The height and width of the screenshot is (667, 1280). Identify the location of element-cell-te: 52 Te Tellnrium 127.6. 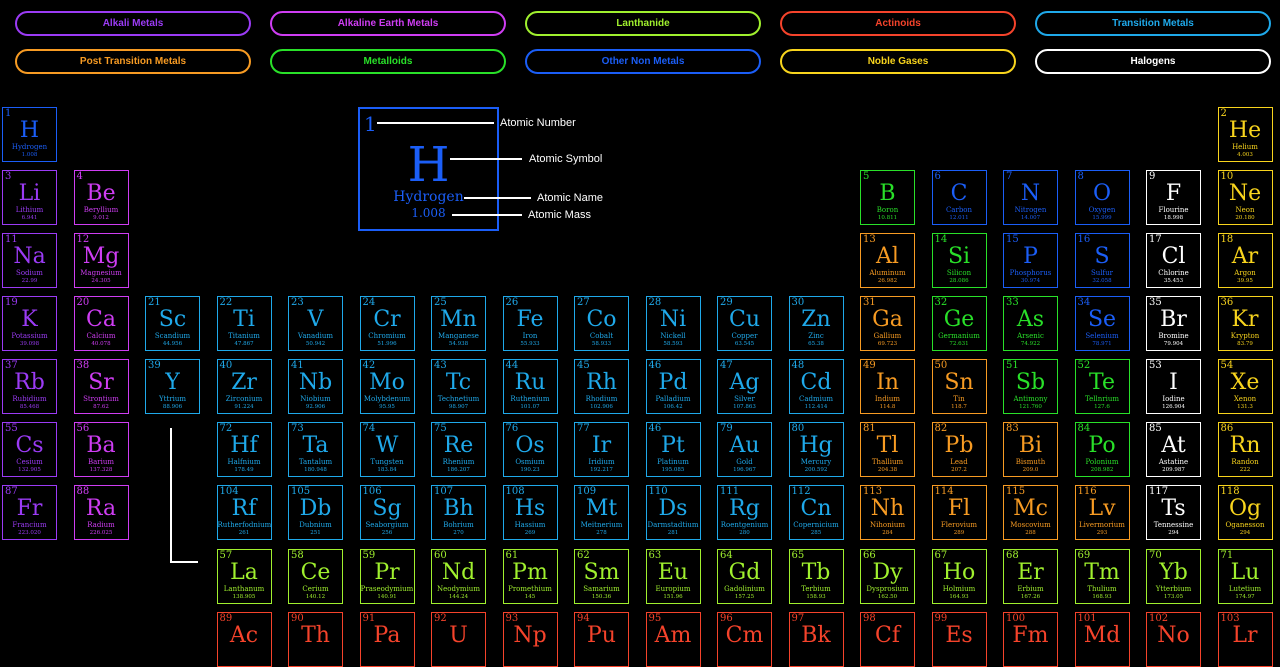
(1102, 386).